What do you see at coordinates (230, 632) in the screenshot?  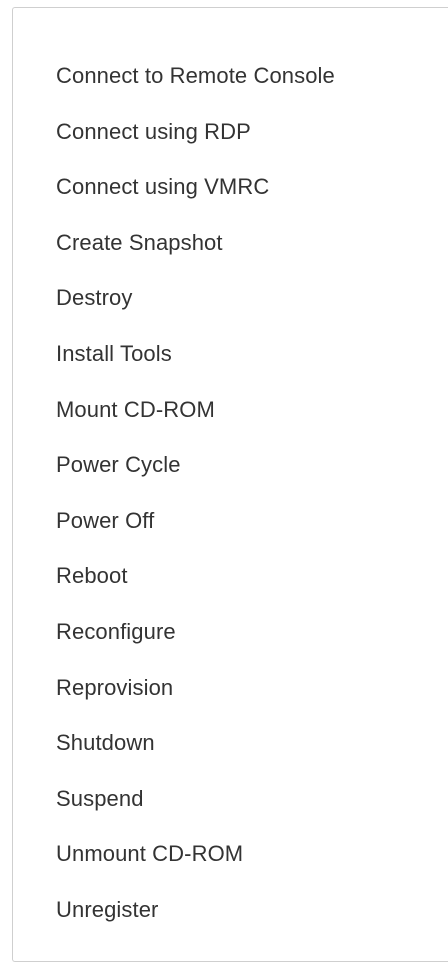 I see `menu-item-reconfigure: Reconfigure` at bounding box center [230, 632].